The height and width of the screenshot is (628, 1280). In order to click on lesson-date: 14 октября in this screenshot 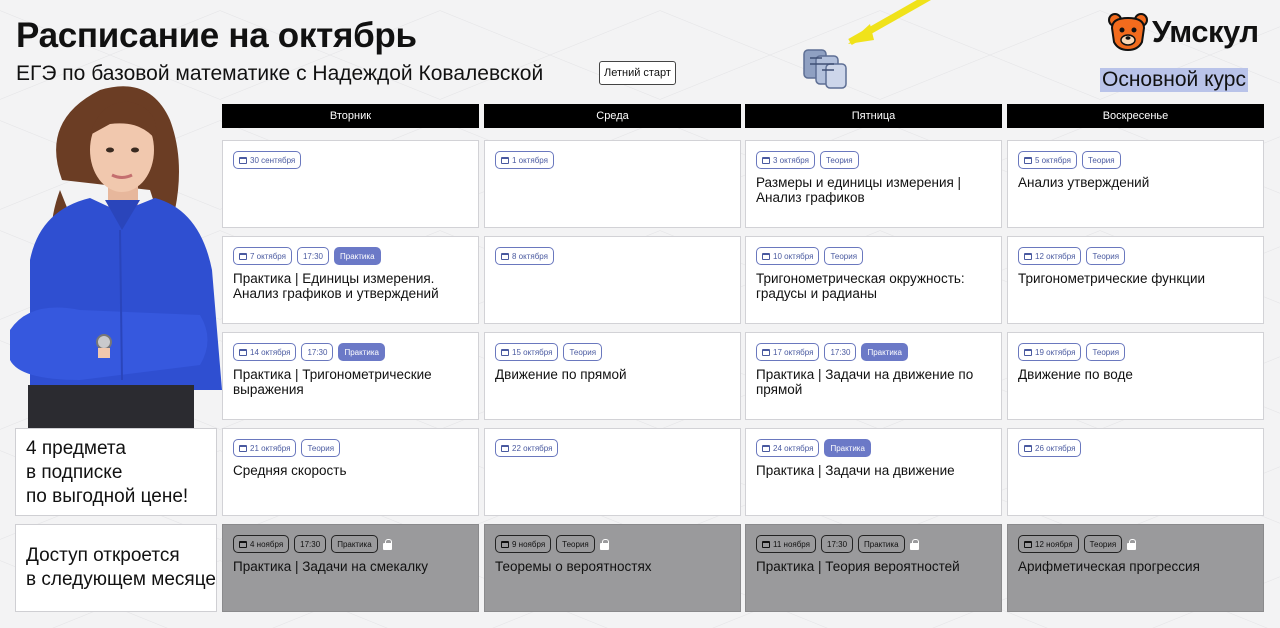, I will do `click(270, 352)`.